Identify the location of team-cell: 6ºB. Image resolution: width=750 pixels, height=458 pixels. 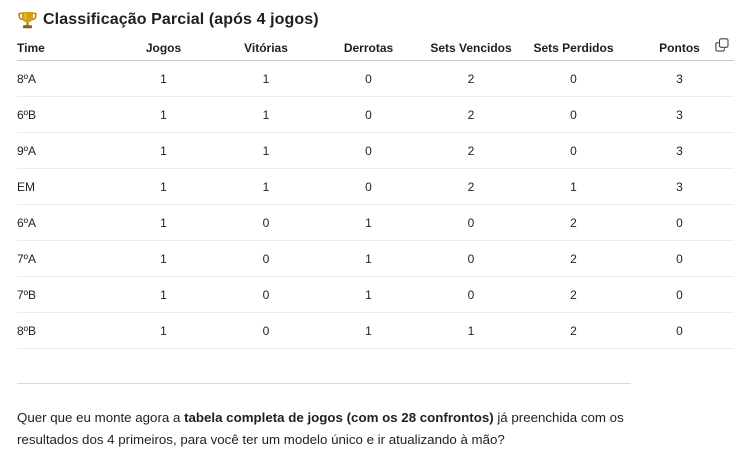
(64, 114).